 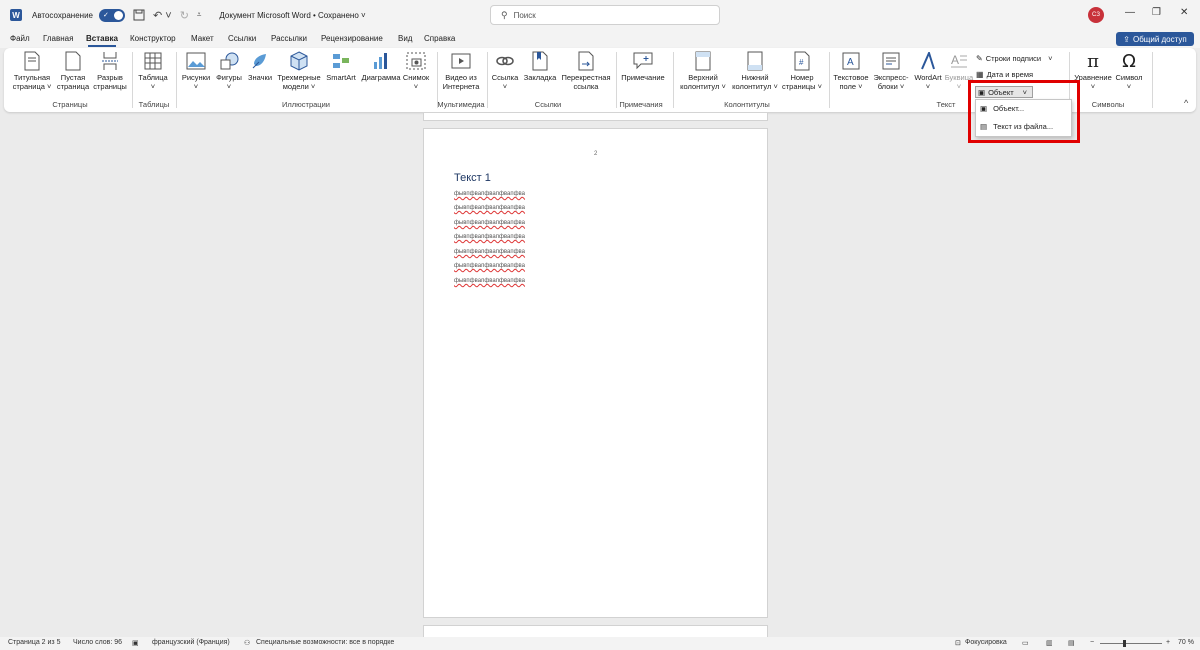 I want to click on footer-icon, so click(x=755, y=61).